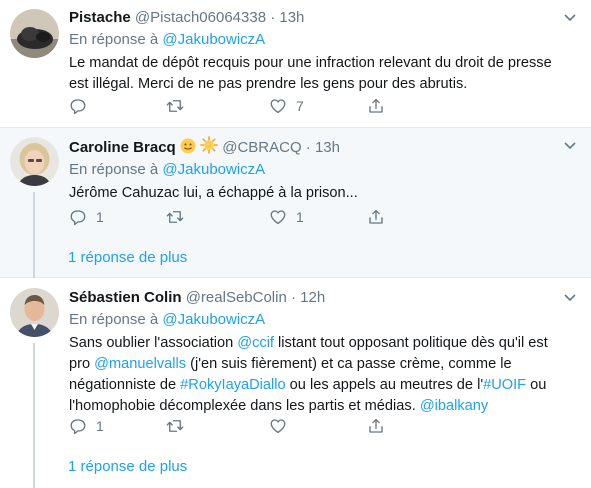 This screenshot has height=488, width=591. I want to click on smiling-face-emoji, so click(188, 146).